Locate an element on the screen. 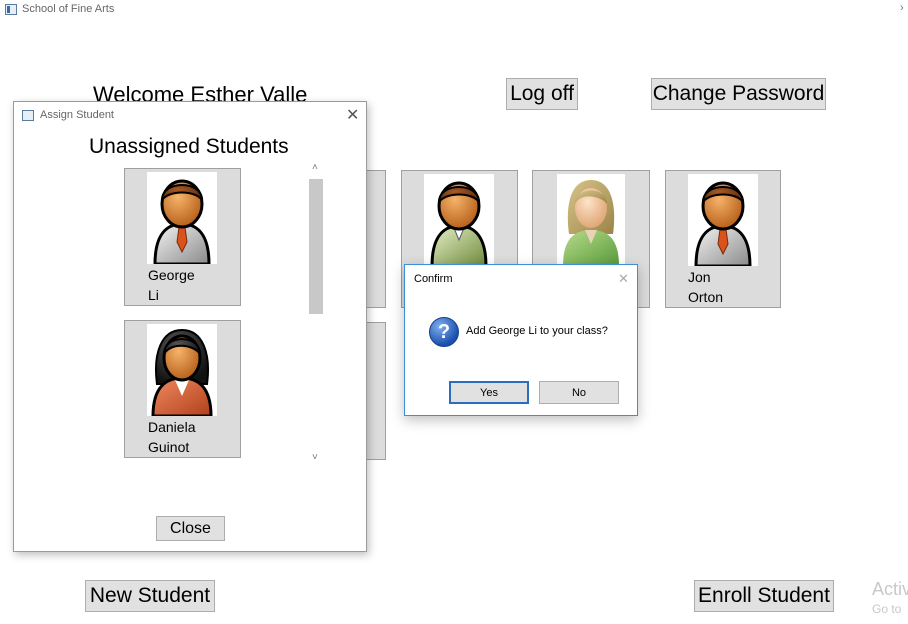  student-first-name: Jon is located at coordinates (699, 277).